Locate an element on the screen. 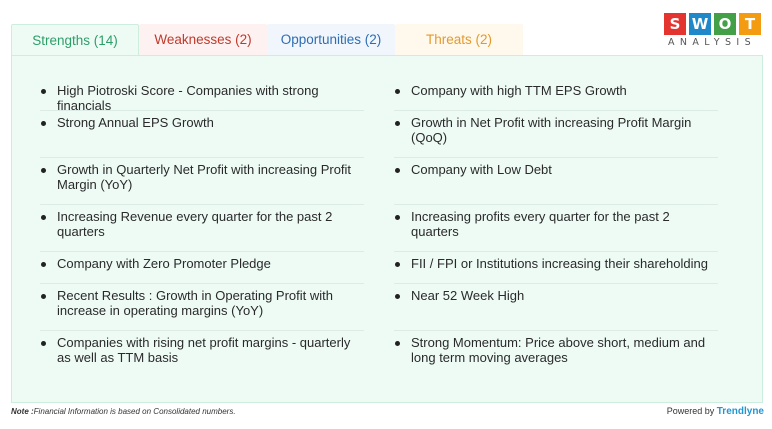 The height and width of the screenshot is (429, 772). note-label: Note : is located at coordinates (22, 411).